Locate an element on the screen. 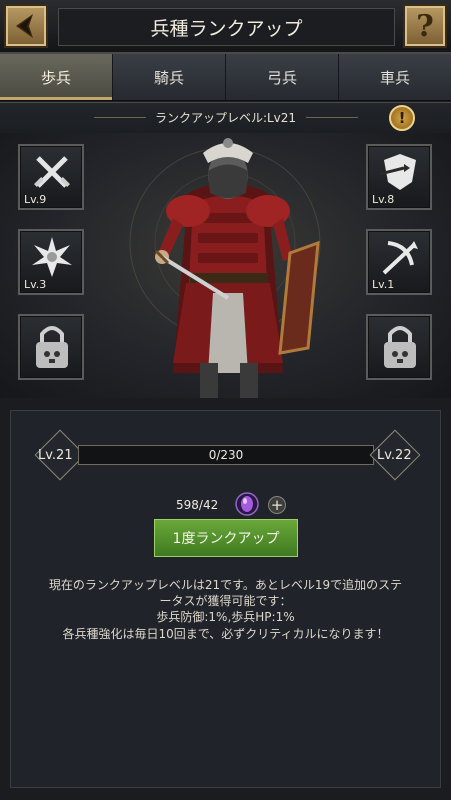  starburst-icon is located at coordinates (52, 257).